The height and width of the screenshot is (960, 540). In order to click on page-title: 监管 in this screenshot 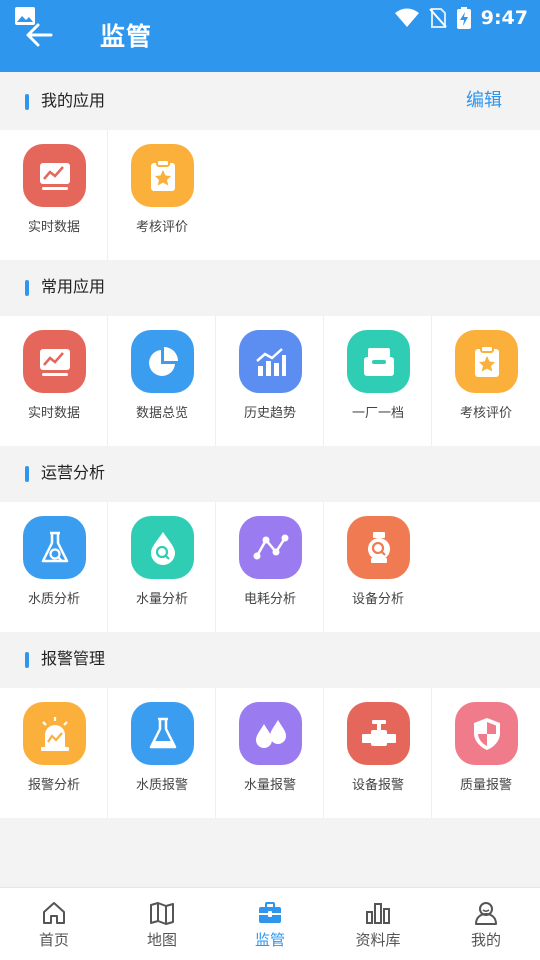, I will do `click(126, 36)`.